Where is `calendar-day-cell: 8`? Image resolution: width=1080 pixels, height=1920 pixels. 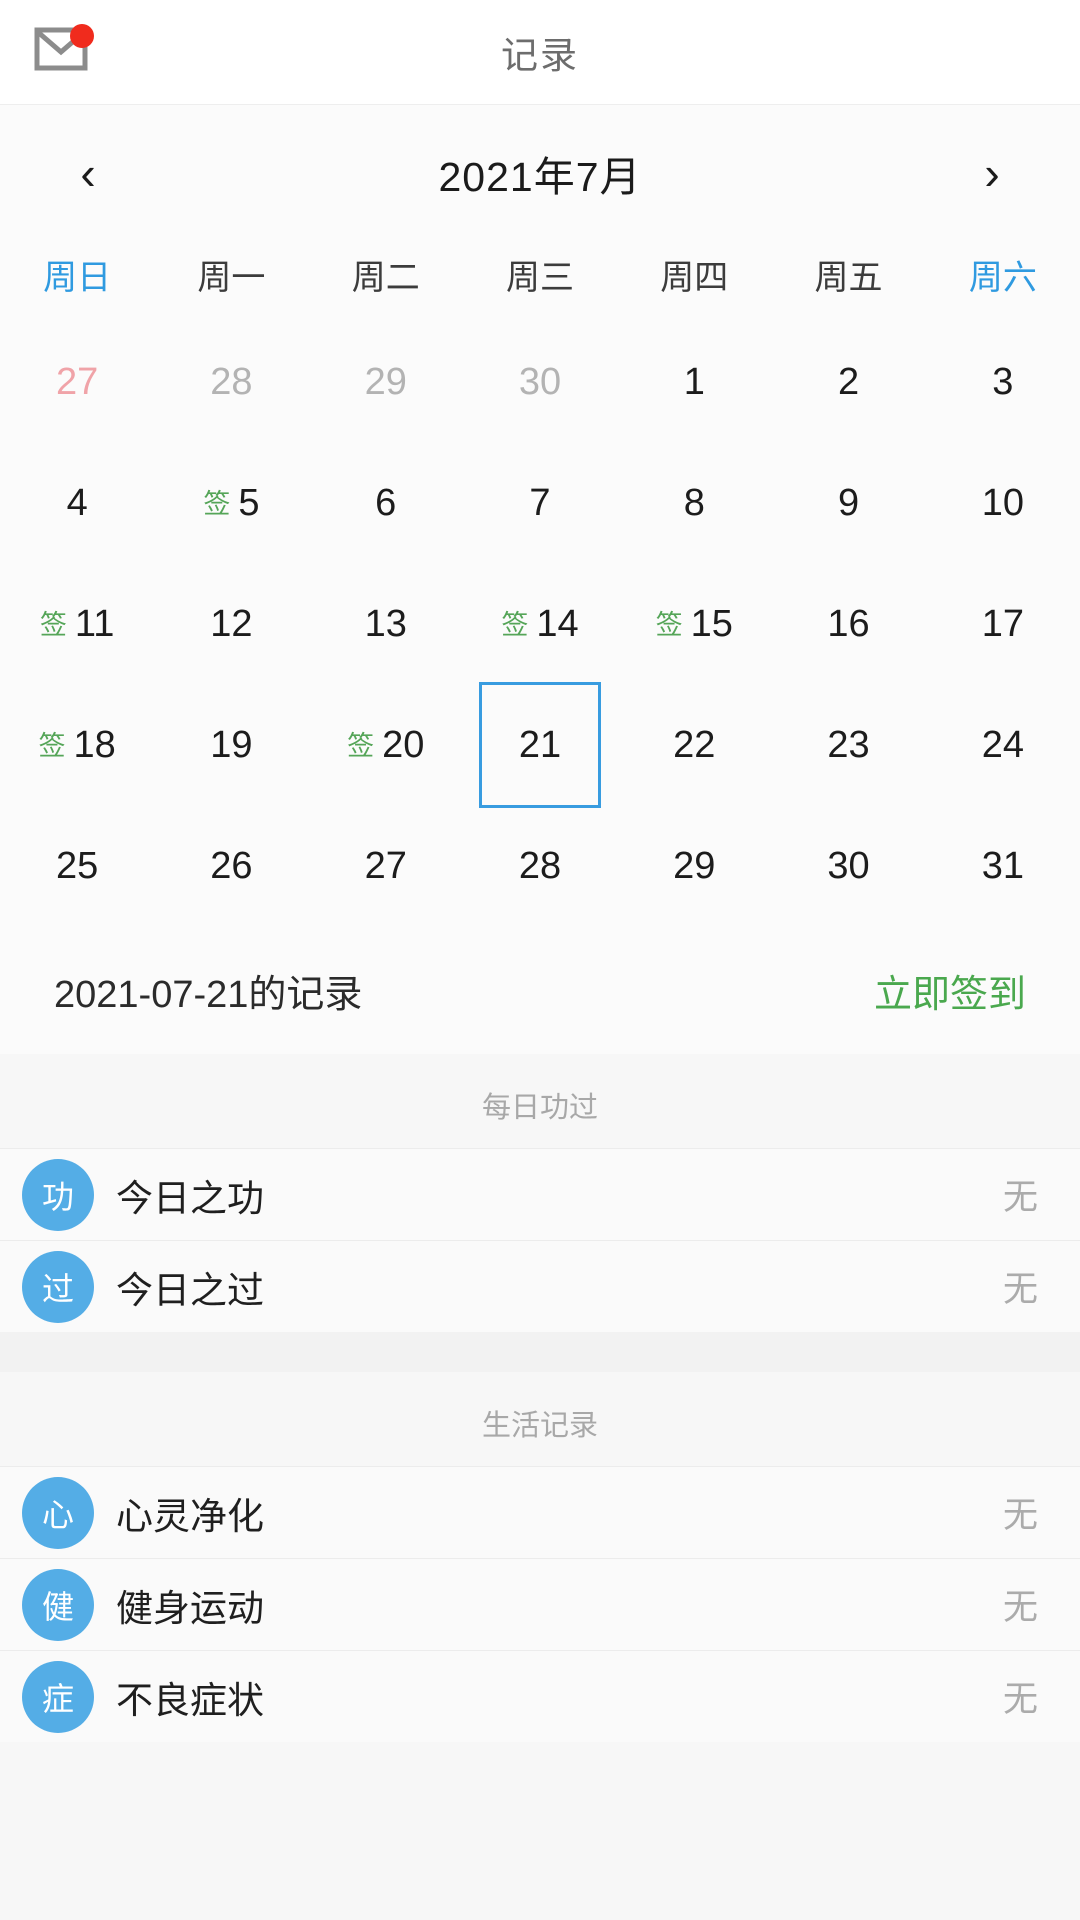
calendar-day-cell: 8 is located at coordinates (694, 502).